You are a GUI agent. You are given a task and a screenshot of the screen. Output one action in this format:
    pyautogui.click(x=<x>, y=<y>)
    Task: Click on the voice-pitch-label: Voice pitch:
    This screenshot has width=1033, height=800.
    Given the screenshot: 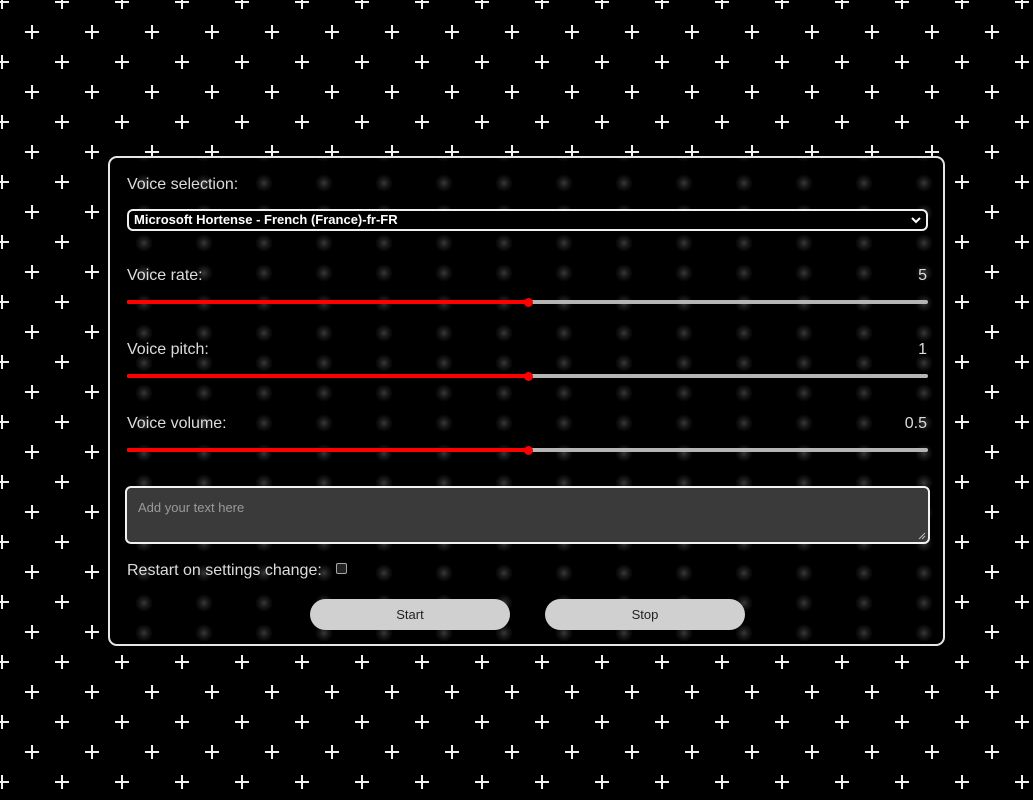 What is the action you would take?
    pyautogui.click(x=168, y=349)
    